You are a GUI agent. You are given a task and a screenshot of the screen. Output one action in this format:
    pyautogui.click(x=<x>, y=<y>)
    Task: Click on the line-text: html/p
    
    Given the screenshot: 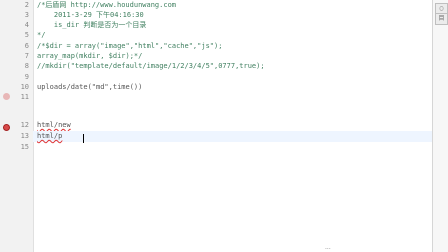 What is the action you would take?
    pyautogui.click(x=50, y=136)
    